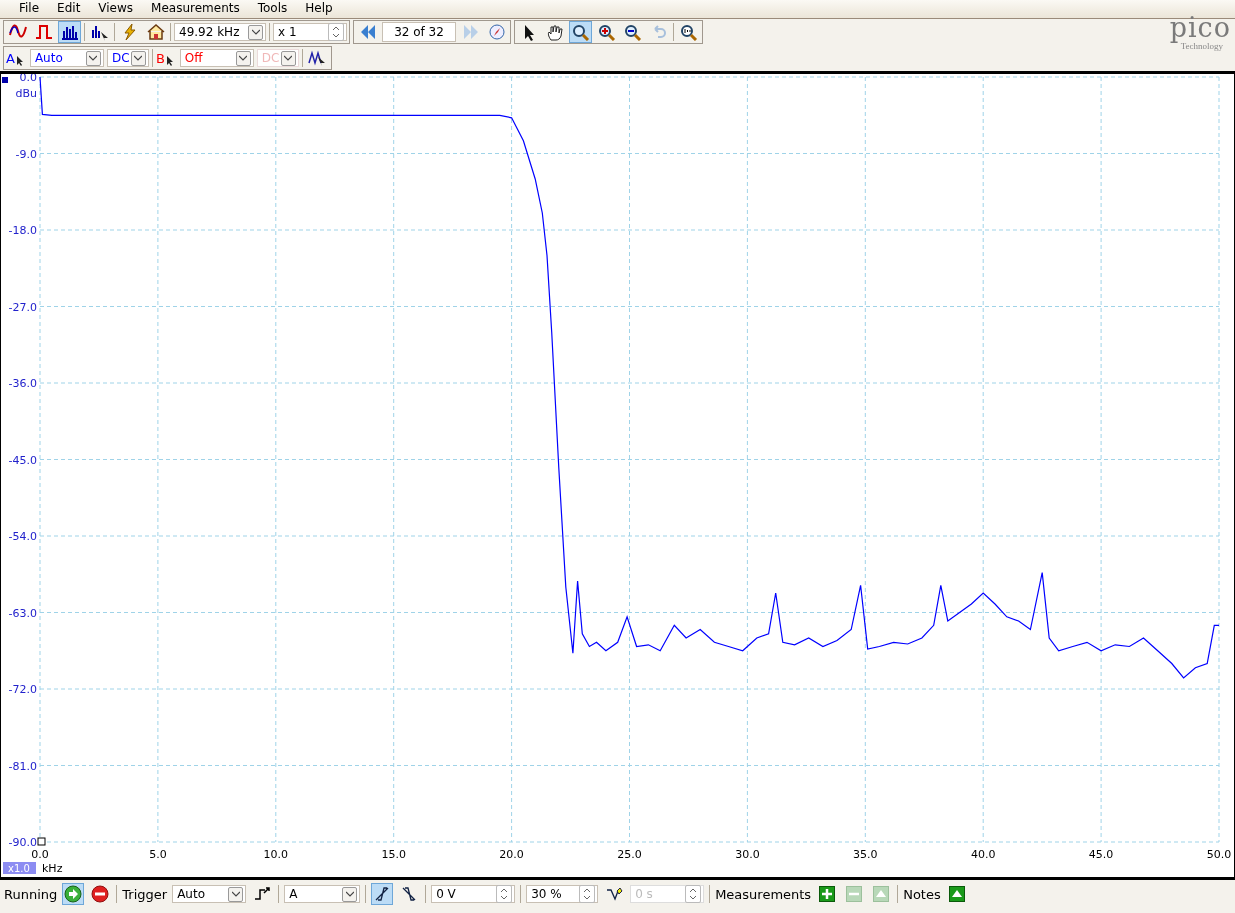 The height and width of the screenshot is (913, 1235). Describe the element at coordinates (922, 894) in the screenshot. I see `notes-label: Notes` at that location.